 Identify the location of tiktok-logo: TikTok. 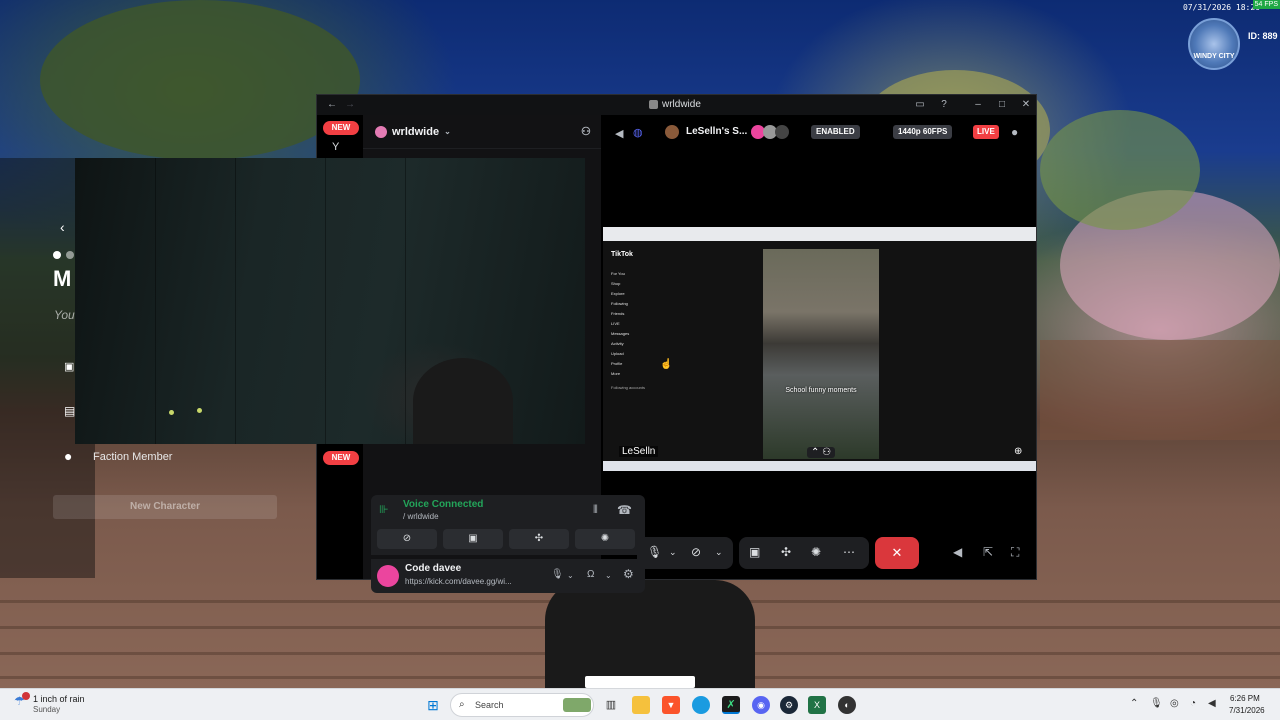
(622, 254).